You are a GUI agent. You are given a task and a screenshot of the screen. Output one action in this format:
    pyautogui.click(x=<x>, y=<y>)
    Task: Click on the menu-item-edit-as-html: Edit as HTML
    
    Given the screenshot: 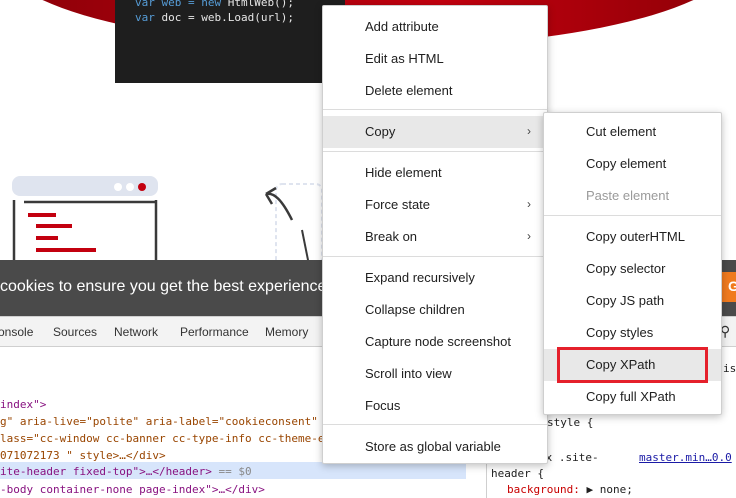 What is the action you would take?
    pyautogui.click(x=435, y=59)
    